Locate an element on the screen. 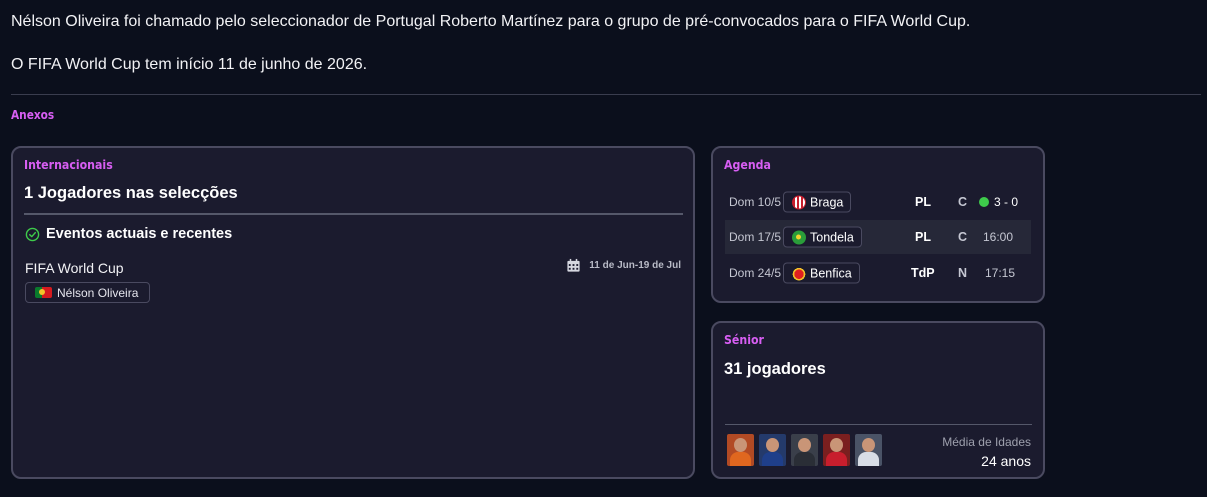 The width and height of the screenshot is (1207, 497). internacionais-title: Internacionais is located at coordinates (68, 164).